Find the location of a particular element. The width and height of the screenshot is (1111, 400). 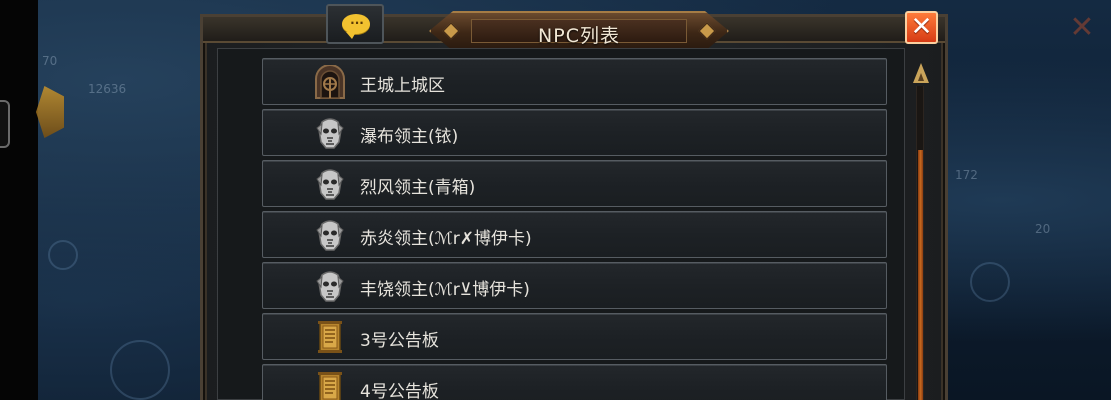

background-text: 20 is located at coordinates (1043, 229).